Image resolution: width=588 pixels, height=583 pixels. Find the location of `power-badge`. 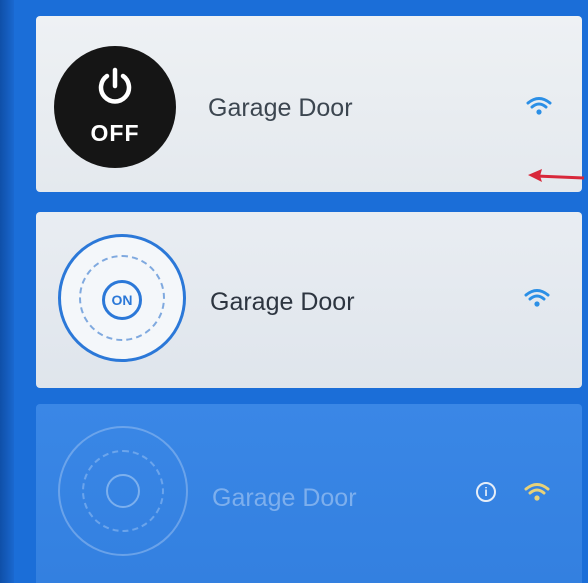

power-badge is located at coordinates (123, 491).